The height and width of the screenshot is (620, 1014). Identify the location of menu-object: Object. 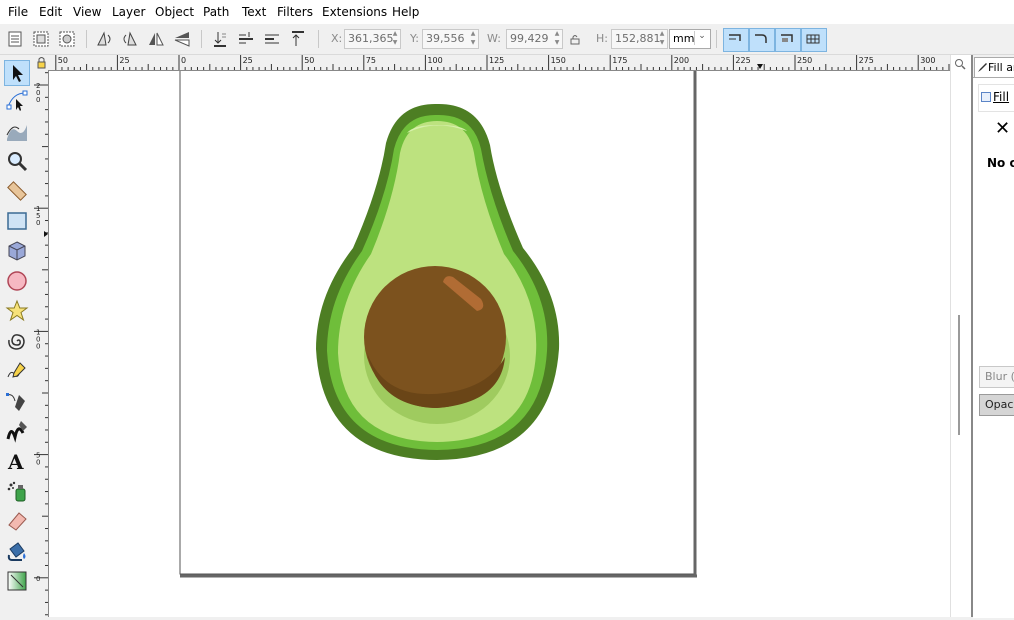
(174, 12).